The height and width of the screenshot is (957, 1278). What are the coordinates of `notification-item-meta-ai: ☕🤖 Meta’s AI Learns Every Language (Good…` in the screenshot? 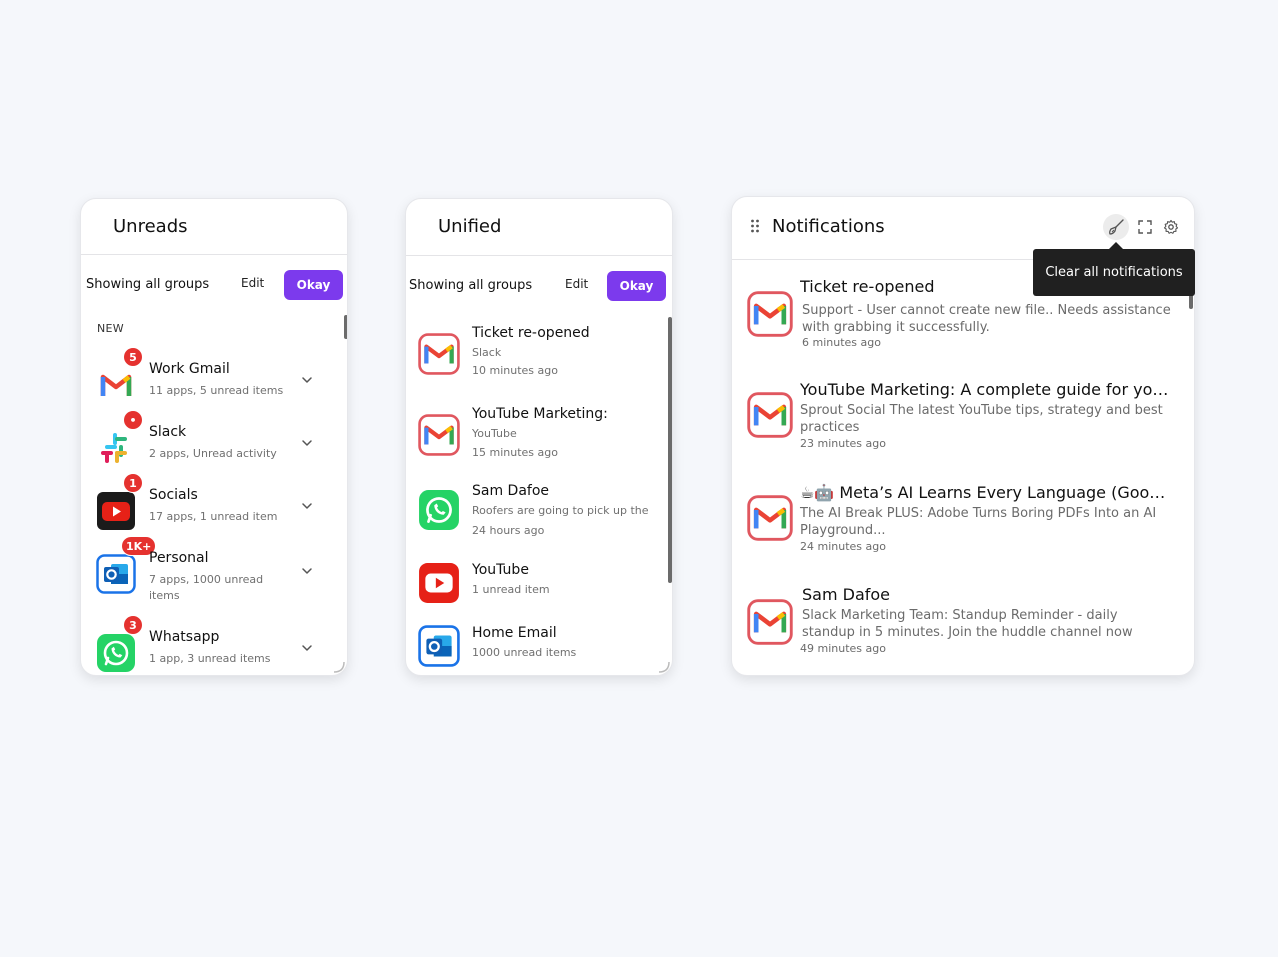 It's located at (960, 529).